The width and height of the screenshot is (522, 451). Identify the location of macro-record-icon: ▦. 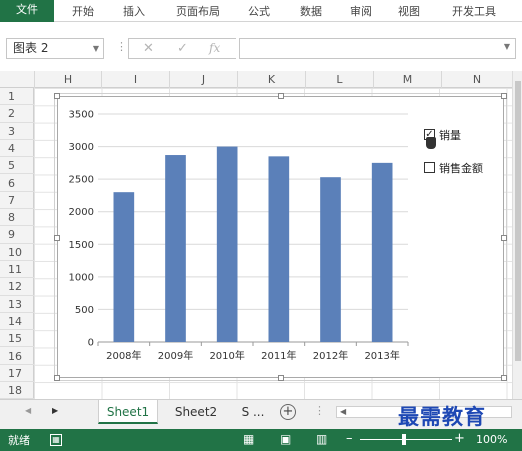
(56, 440).